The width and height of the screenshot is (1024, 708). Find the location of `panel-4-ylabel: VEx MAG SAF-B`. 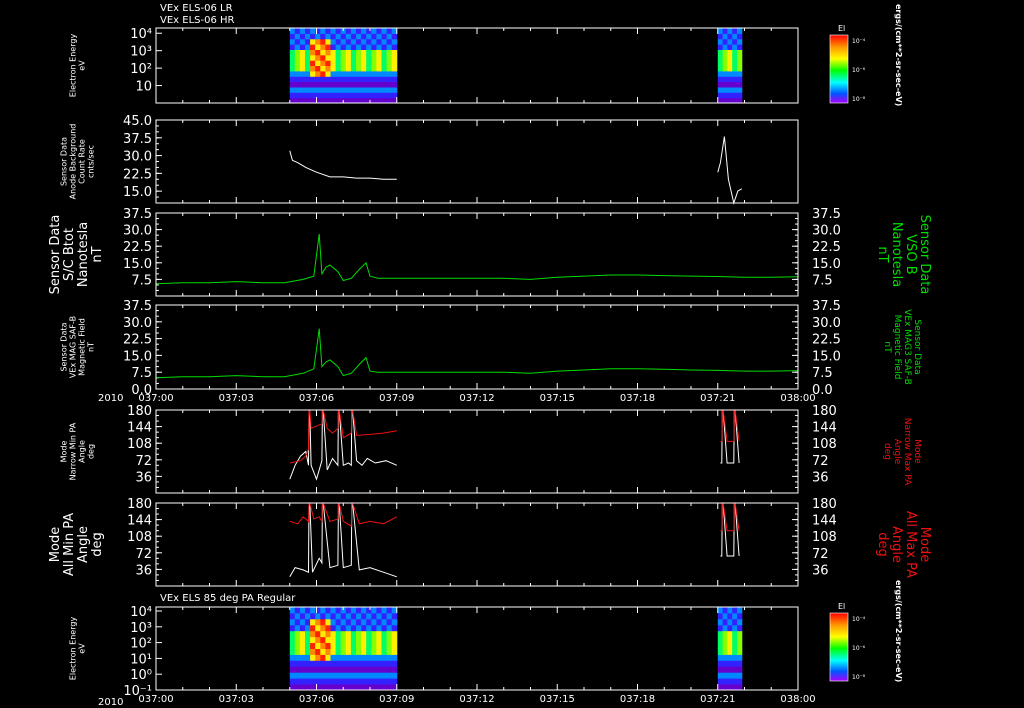

panel-4-ylabel: VEx MAG SAF-B is located at coordinates (73, 347).